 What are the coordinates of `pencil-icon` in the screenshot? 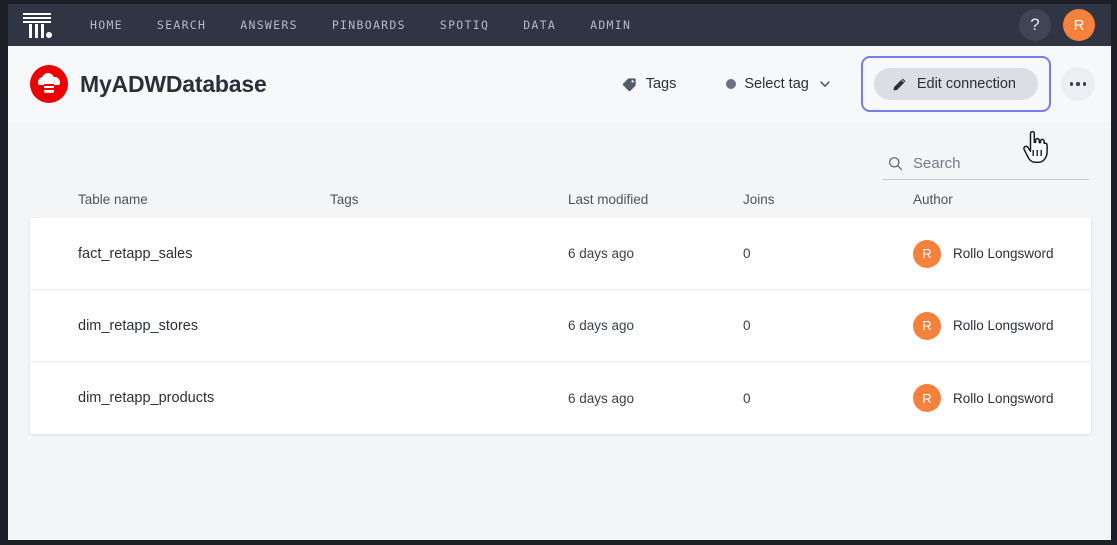 It's located at (899, 84).